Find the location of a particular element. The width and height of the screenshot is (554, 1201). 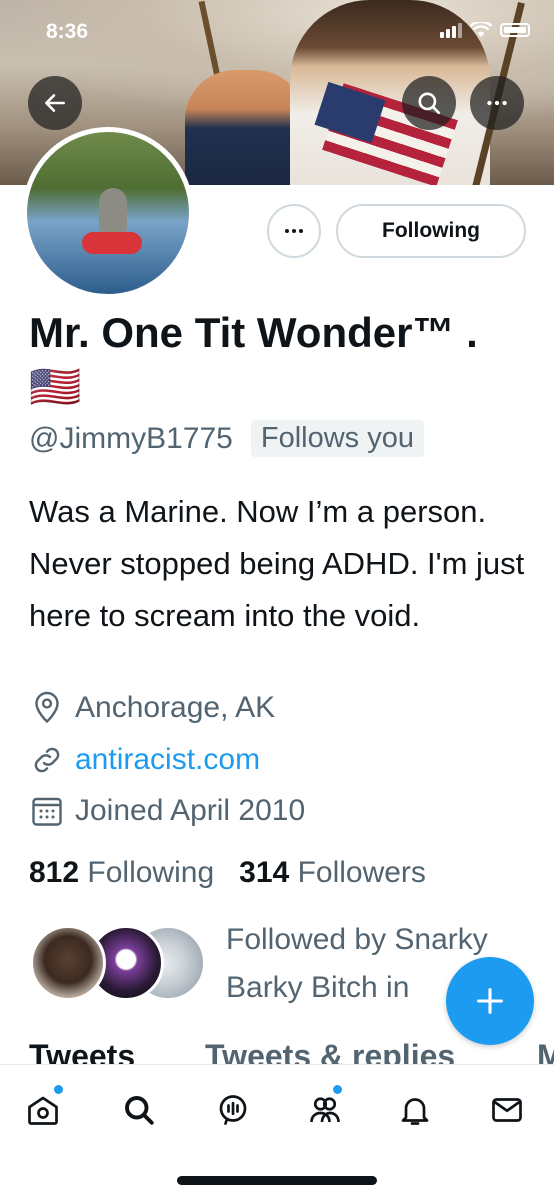

link-icon is located at coordinates (47, 760).